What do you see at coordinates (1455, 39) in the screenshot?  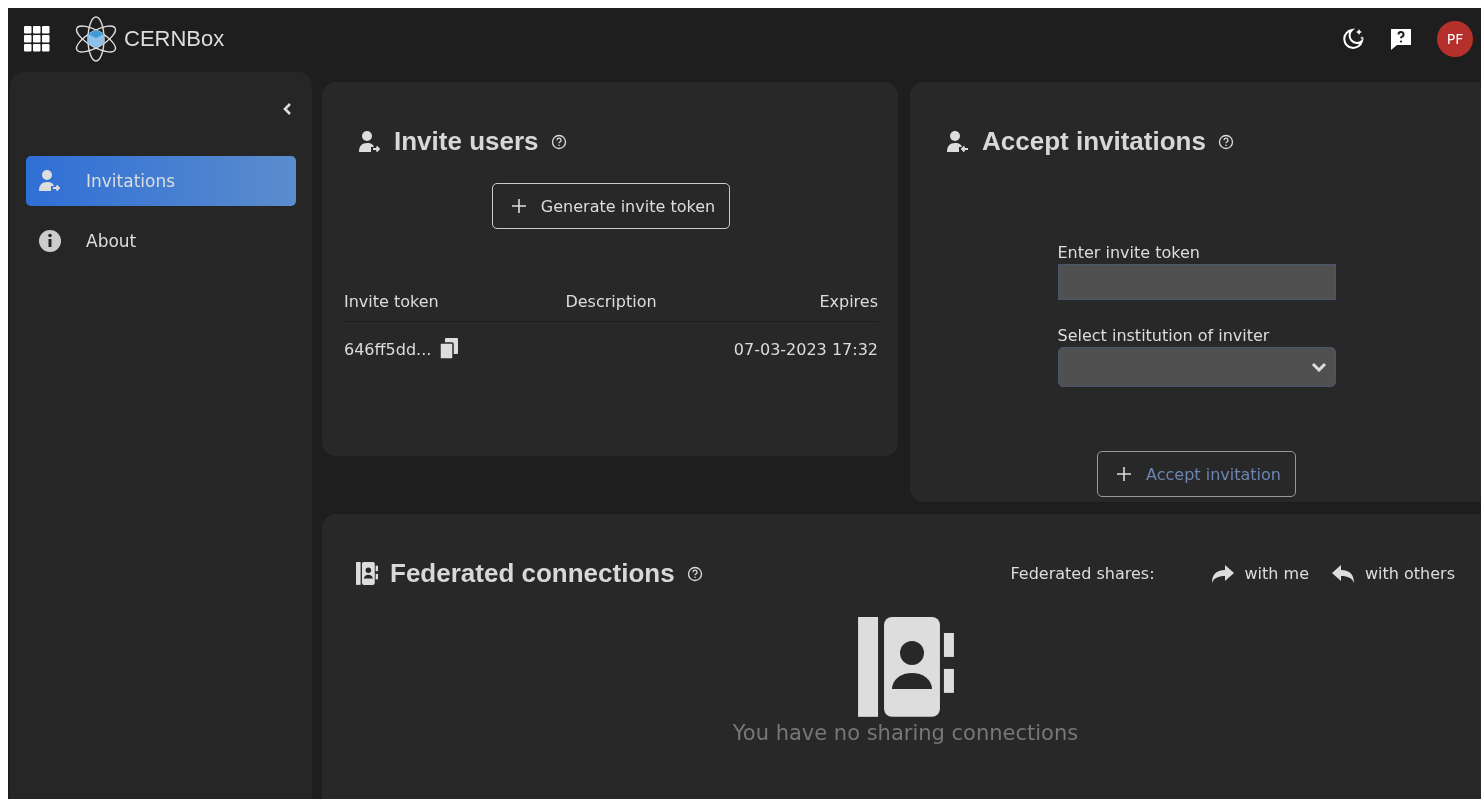 I see `user-avatar: PF` at bounding box center [1455, 39].